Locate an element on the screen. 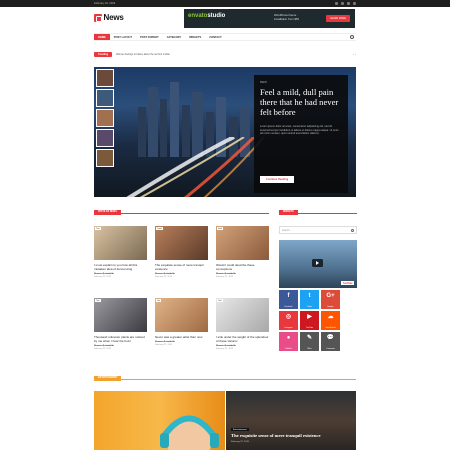  nav-item-widgets: Widgets is located at coordinates (195, 37).